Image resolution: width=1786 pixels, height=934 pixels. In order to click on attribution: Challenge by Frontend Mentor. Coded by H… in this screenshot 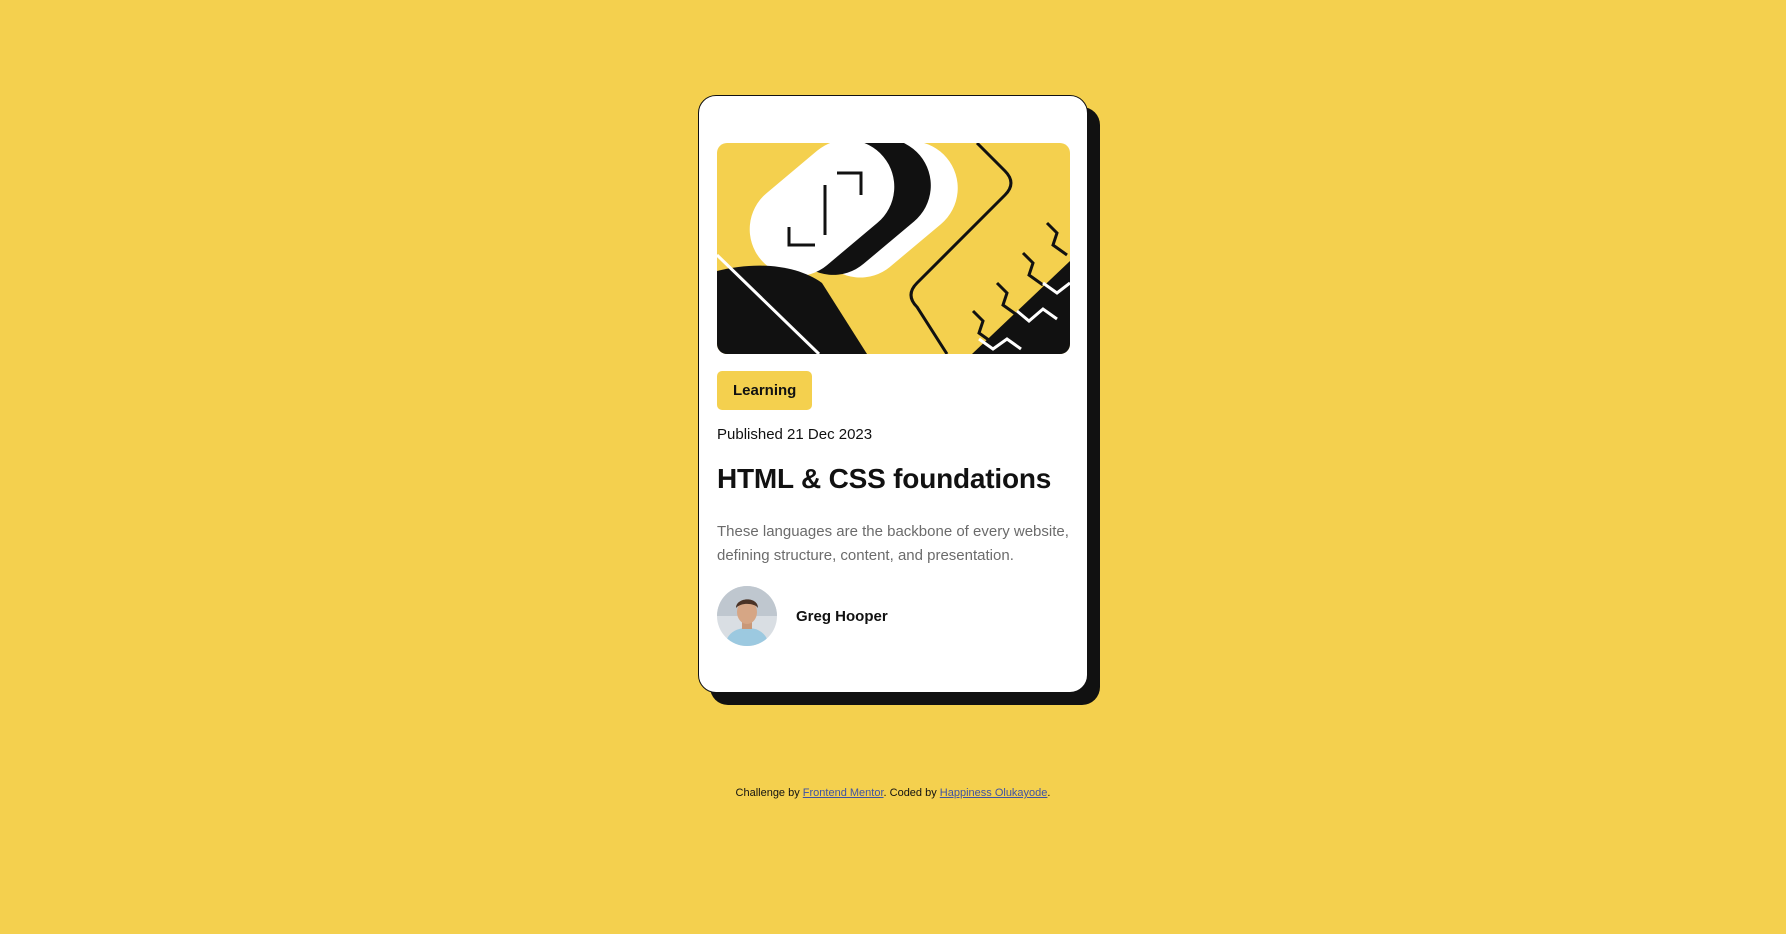, I will do `click(893, 793)`.